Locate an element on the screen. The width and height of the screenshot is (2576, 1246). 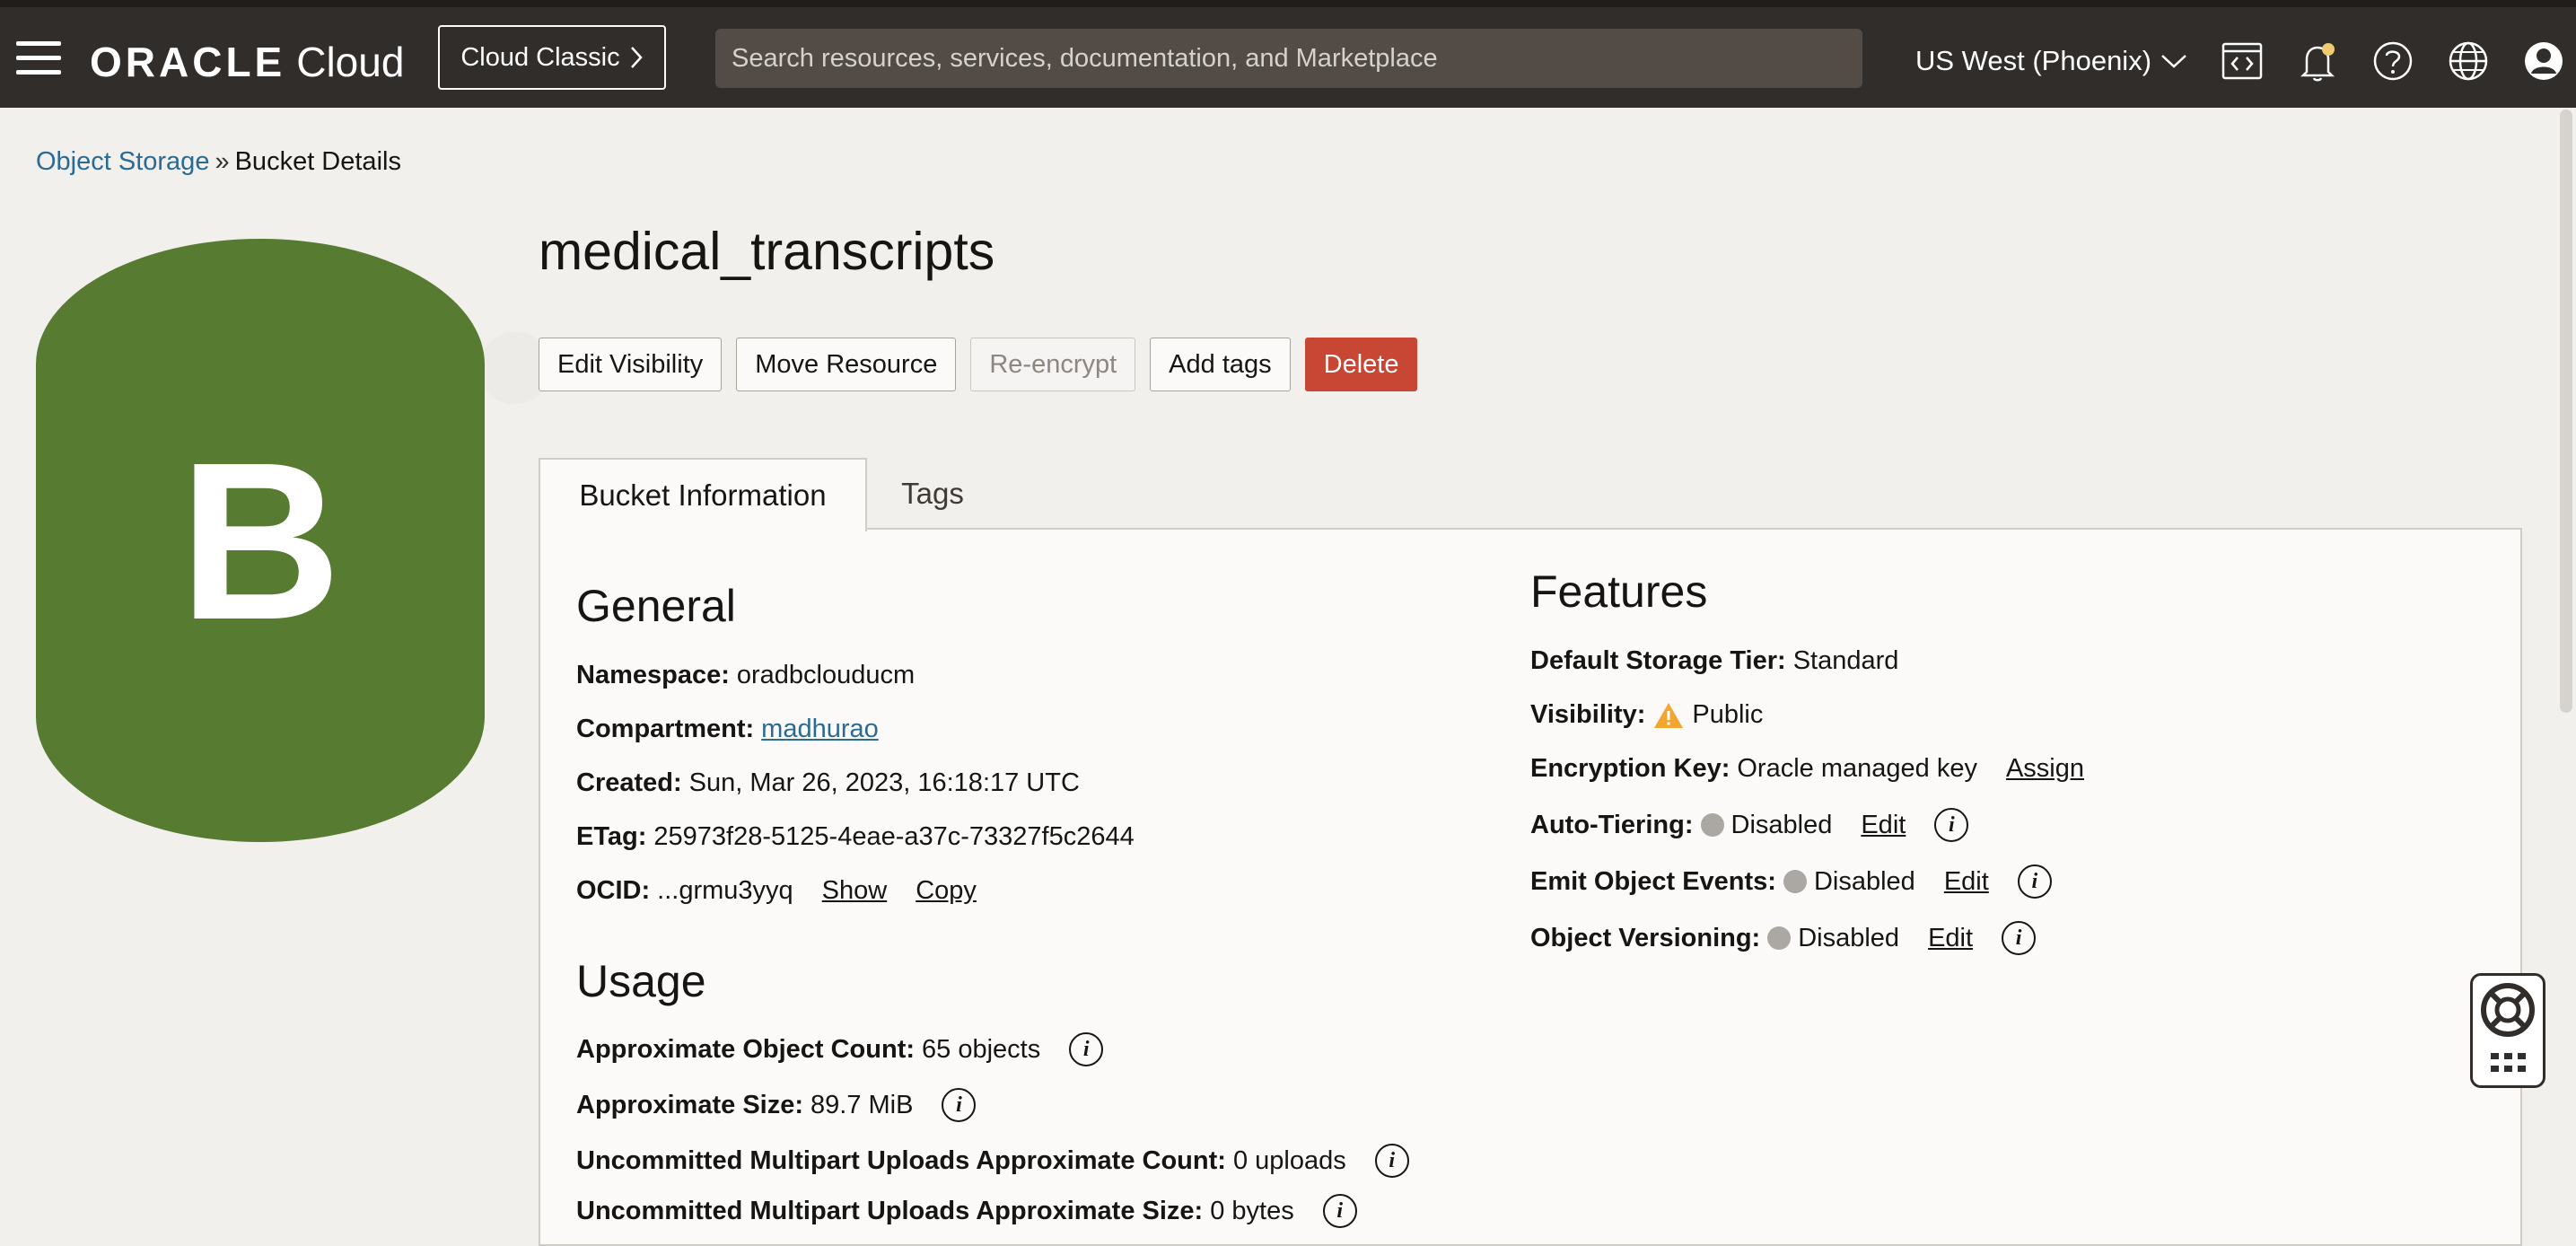
search-input is located at coordinates (1288, 58).